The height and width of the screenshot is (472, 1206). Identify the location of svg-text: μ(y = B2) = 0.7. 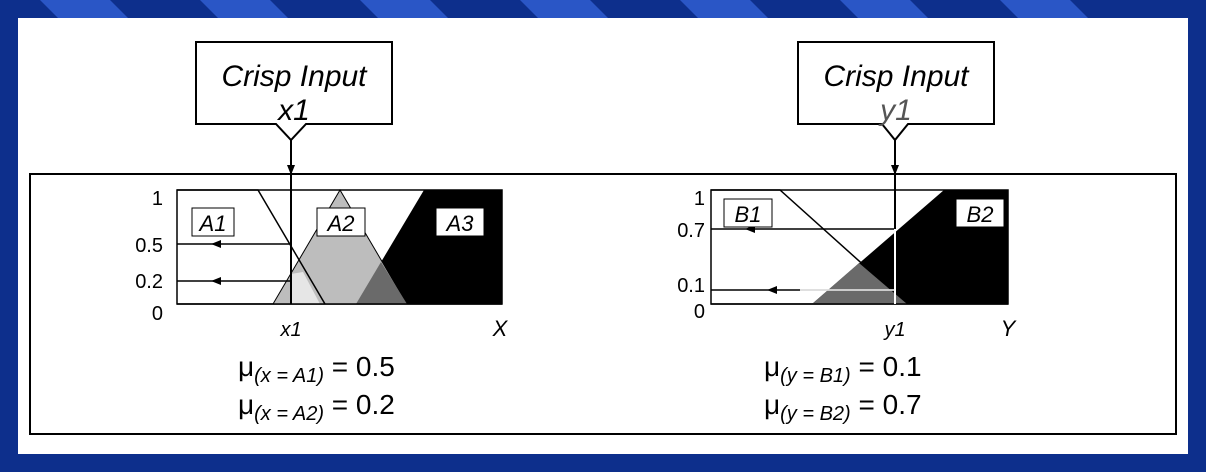
(843, 407).